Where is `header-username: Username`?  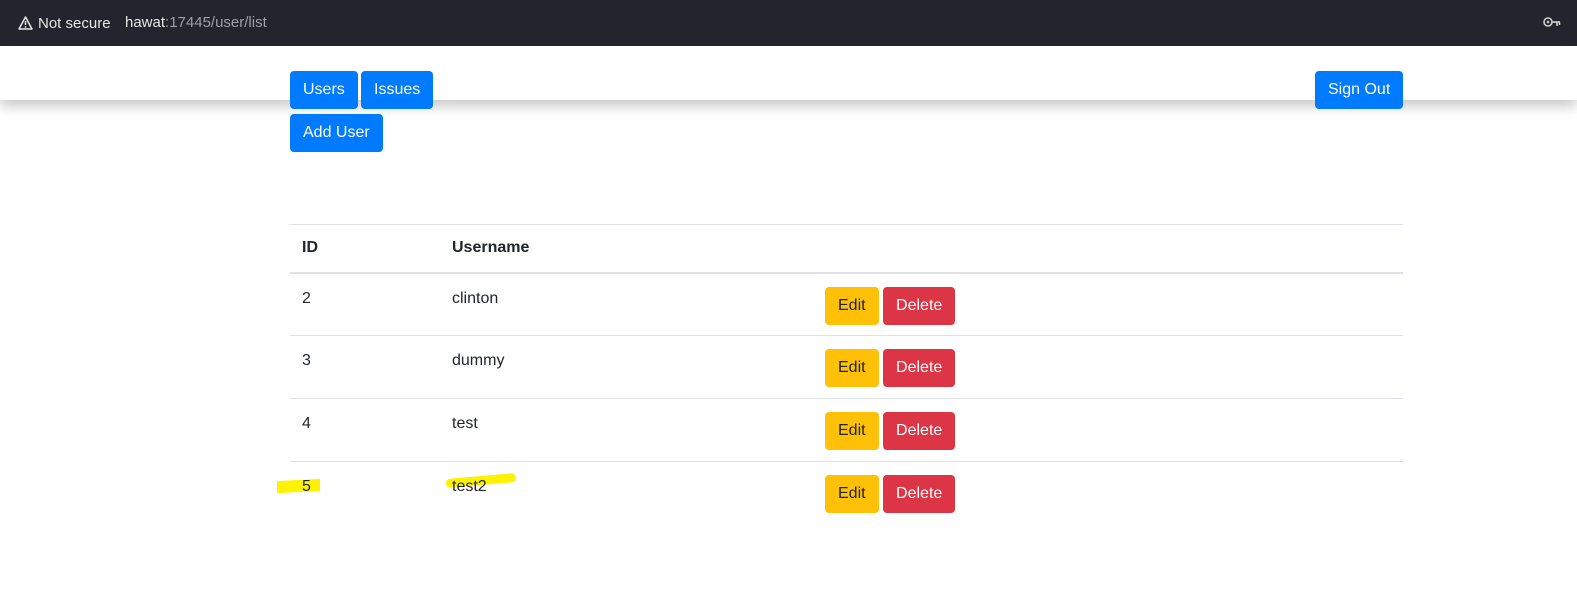
header-username: Username is located at coordinates (491, 248).